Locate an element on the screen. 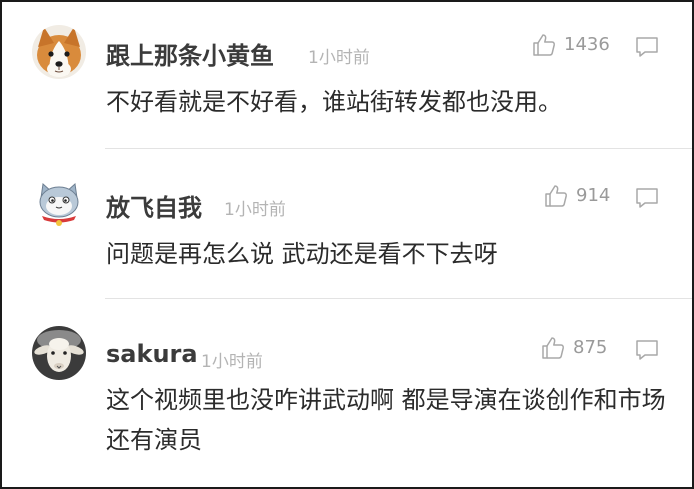 The height and width of the screenshot is (489, 694). corgi-dog-avatar is located at coordinates (59, 52).